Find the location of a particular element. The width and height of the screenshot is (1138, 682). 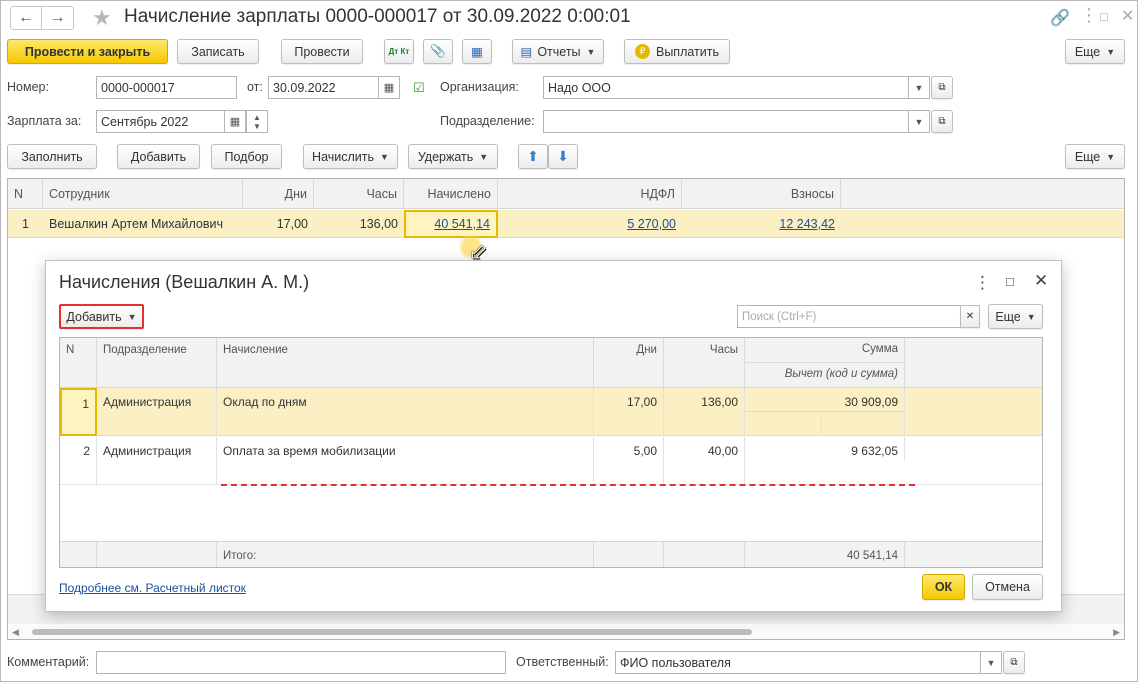

days-cell: 17,00 is located at coordinates (629, 412).